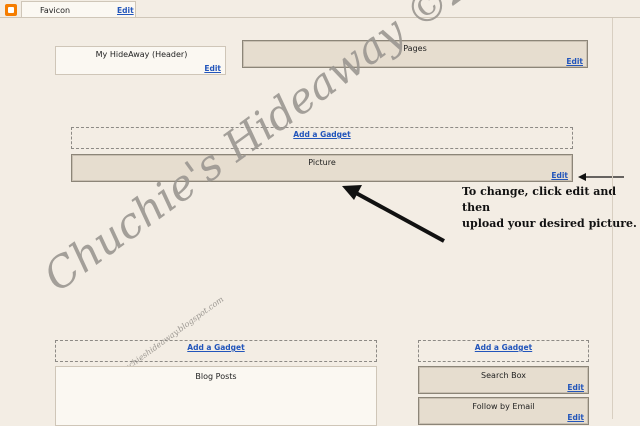 The height and width of the screenshot is (426, 640). Describe the element at coordinates (322, 134) in the screenshot. I see `add-gadget-link: Add a Gadget` at that location.